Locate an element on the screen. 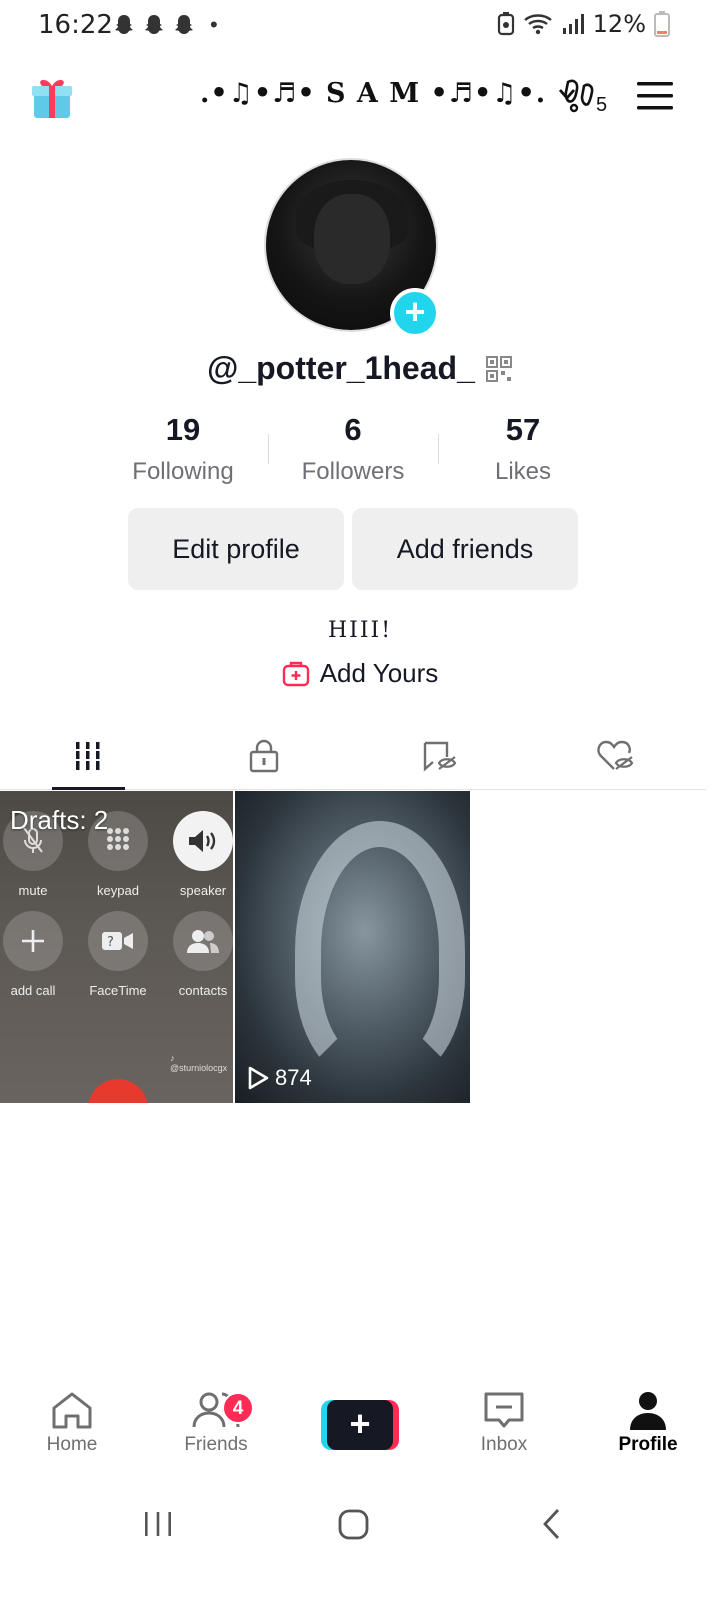 The width and height of the screenshot is (720, 1600). call-control-label: contacts is located at coordinates (203, 990).